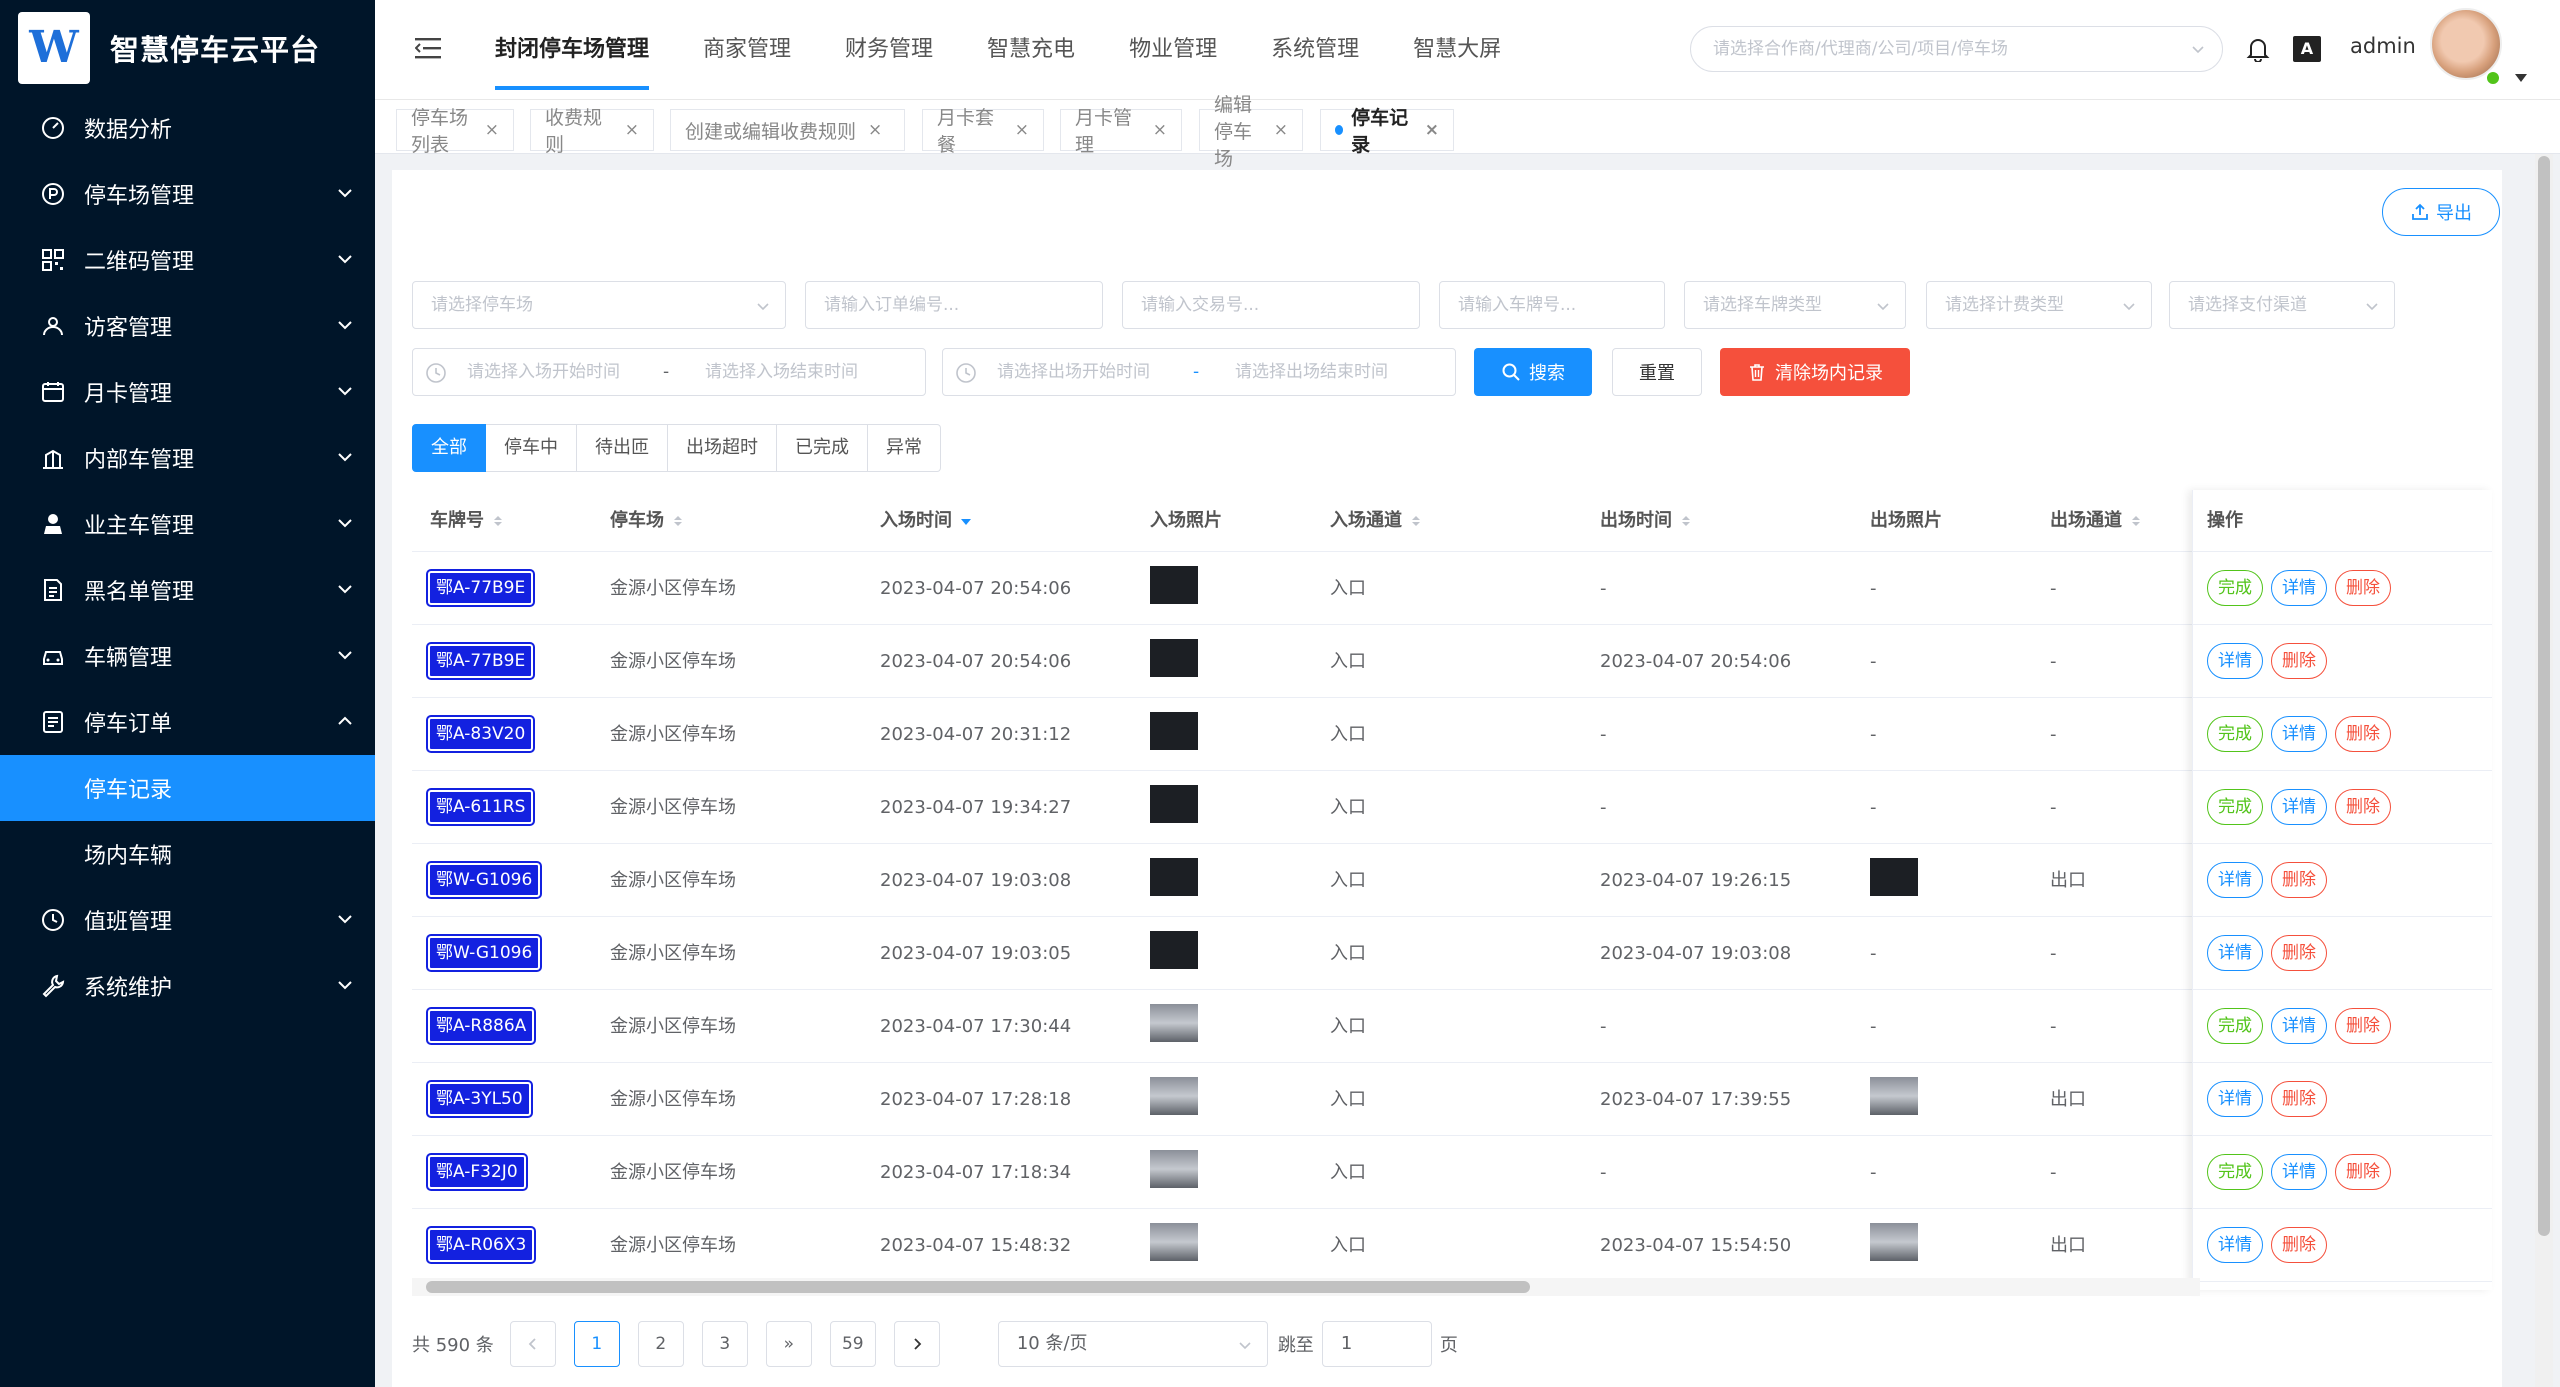  What do you see at coordinates (187, 920) in the screenshot?
I see `sidebar-item-sidebar-bottom_items-0: 值班管理` at bounding box center [187, 920].